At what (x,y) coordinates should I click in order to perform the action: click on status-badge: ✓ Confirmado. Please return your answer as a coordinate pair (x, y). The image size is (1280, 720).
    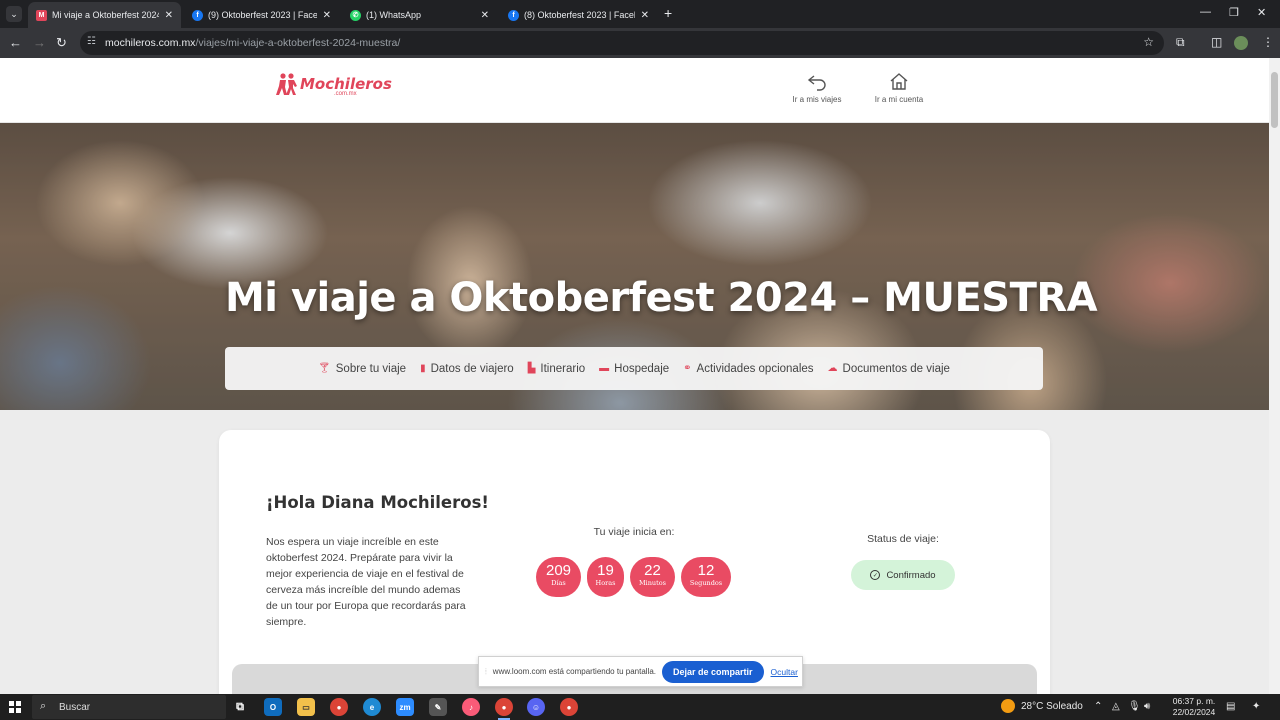
    Looking at the image, I should click on (903, 575).